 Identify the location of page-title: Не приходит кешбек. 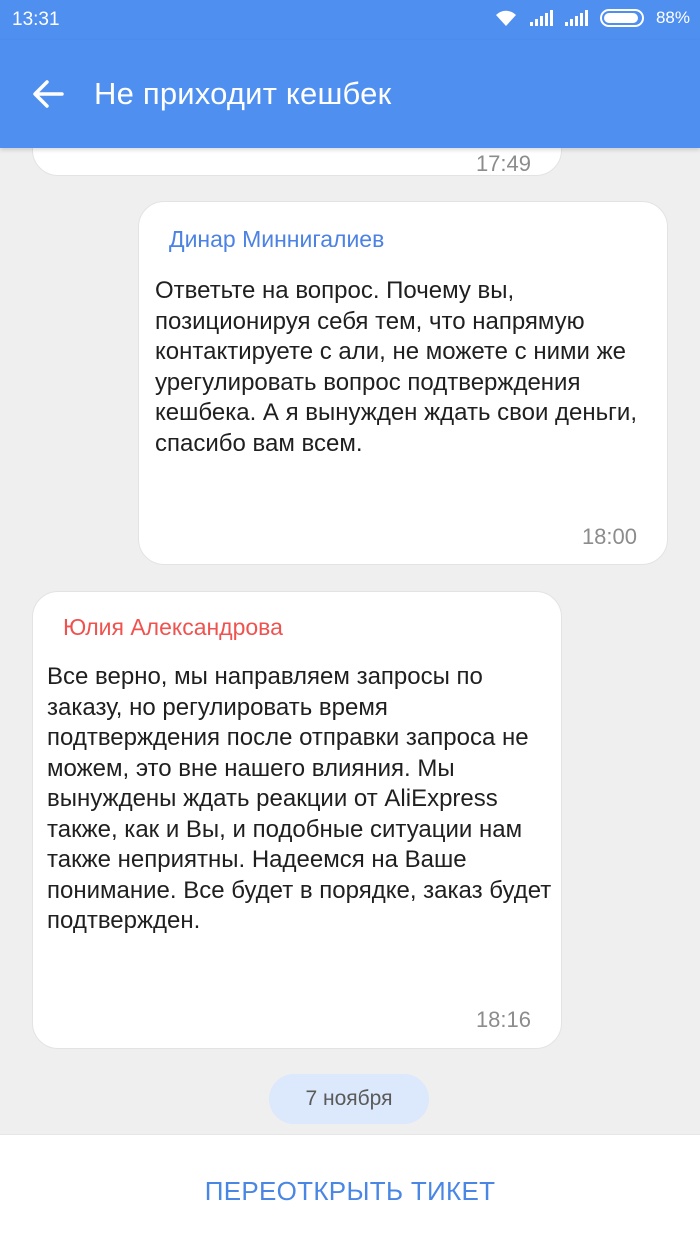
(243, 93).